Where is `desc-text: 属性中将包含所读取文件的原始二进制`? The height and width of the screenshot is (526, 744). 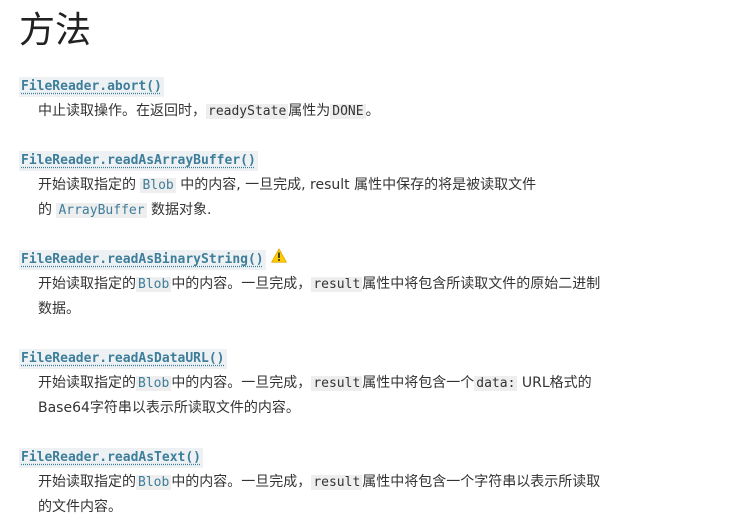 desc-text: 属性中将包含所读取文件的原始二进制 is located at coordinates (481, 284).